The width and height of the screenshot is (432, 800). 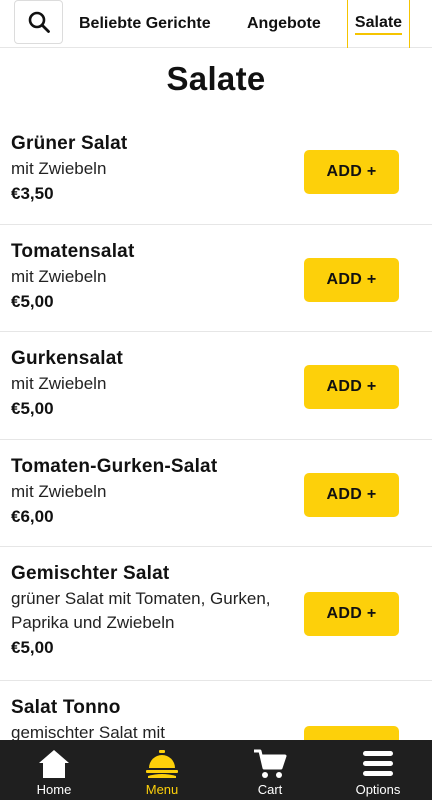 I want to click on category-tab-bar: Beliebte Gerichte Angebote Salate, so click(x=216, y=24).